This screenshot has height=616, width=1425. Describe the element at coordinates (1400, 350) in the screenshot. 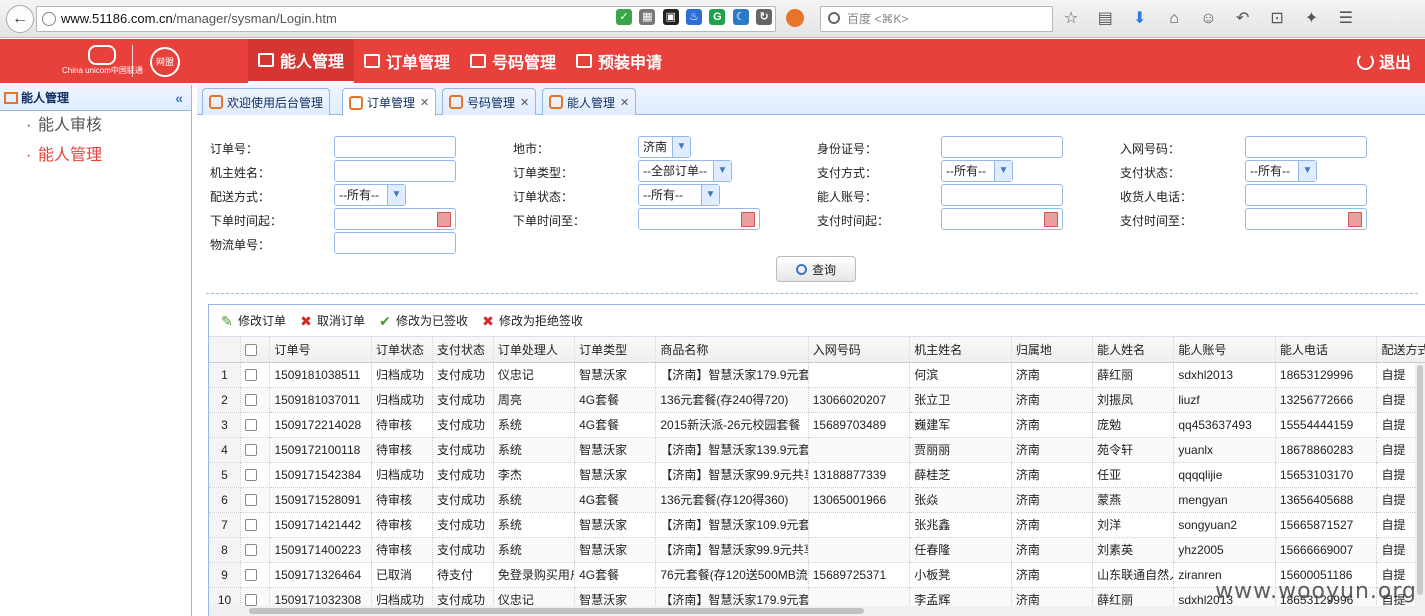

I see `column-header: 配送方式` at that location.